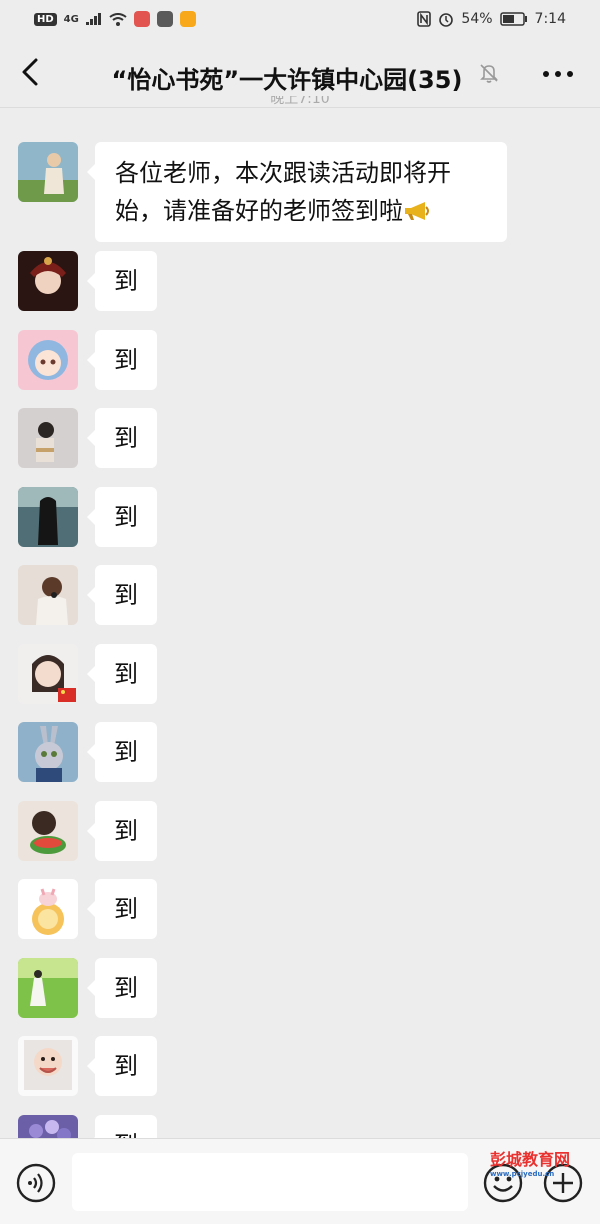 This screenshot has width=600, height=1224. What do you see at coordinates (71, 19) in the screenshot?
I see `network-type: 4G` at bounding box center [71, 19].